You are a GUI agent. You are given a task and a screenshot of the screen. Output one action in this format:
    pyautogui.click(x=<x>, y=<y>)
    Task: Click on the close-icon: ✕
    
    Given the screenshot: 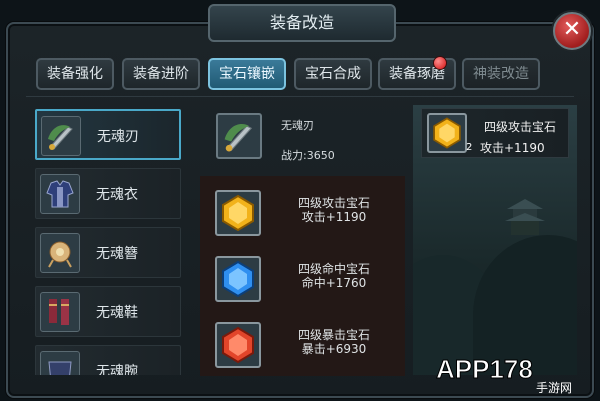 What is the action you would take?
    pyautogui.click(x=572, y=29)
    